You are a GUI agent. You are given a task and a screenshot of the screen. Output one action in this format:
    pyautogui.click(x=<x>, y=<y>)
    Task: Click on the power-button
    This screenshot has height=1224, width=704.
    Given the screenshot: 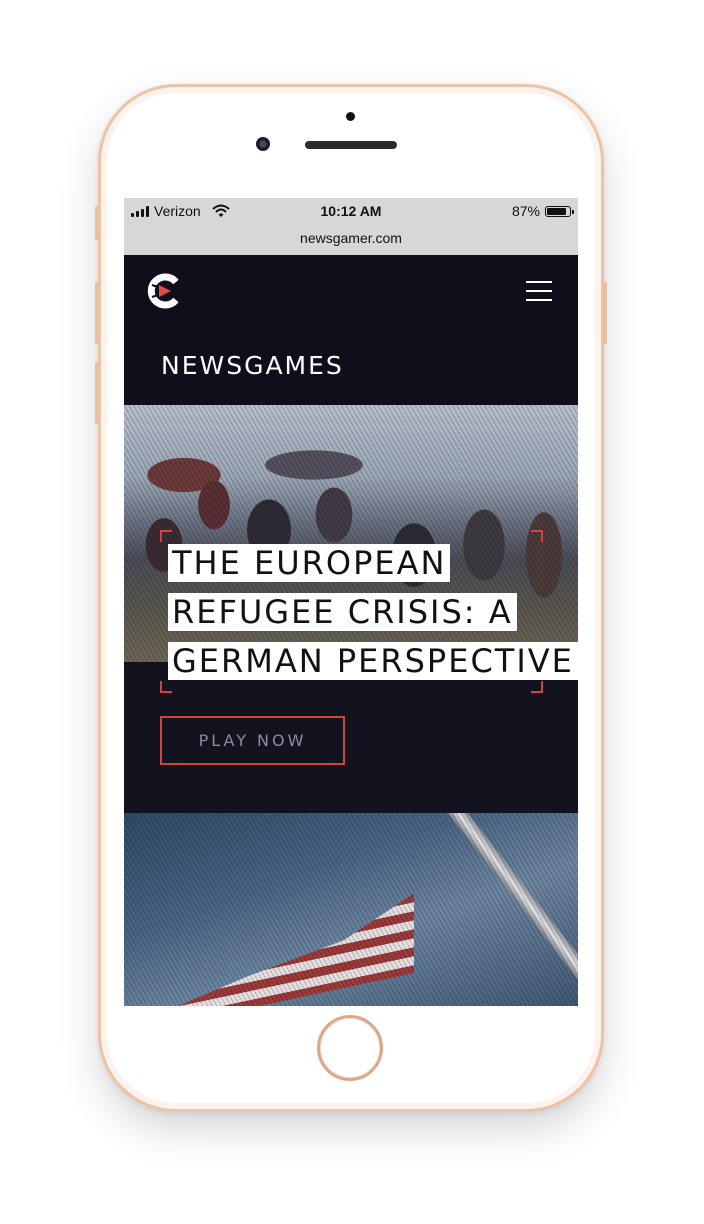 What is the action you would take?
    pyautogui.click(x=605, y=313)
    